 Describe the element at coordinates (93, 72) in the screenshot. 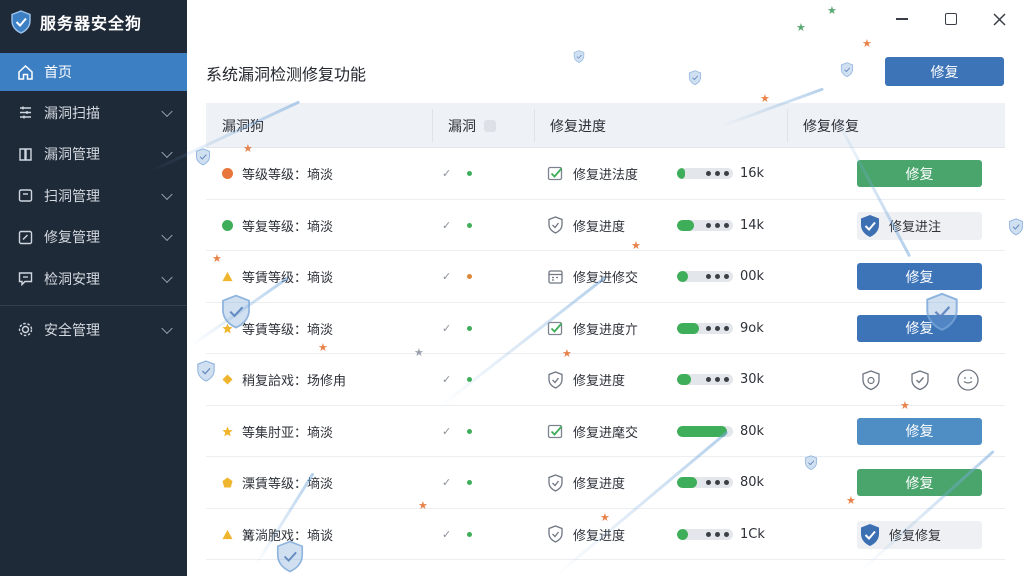

I see `sidebar-item-home: 首页` at that location.